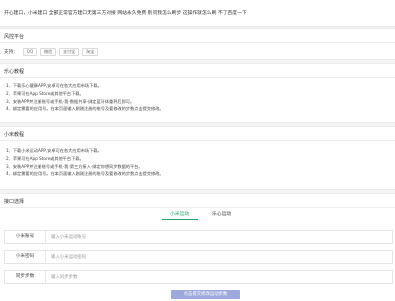  I want to click on account-input, so click(201, 237).